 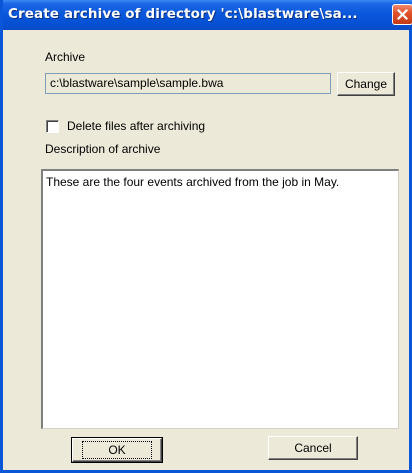 I want to click on change-button: Change, so click(x=366, y=84).